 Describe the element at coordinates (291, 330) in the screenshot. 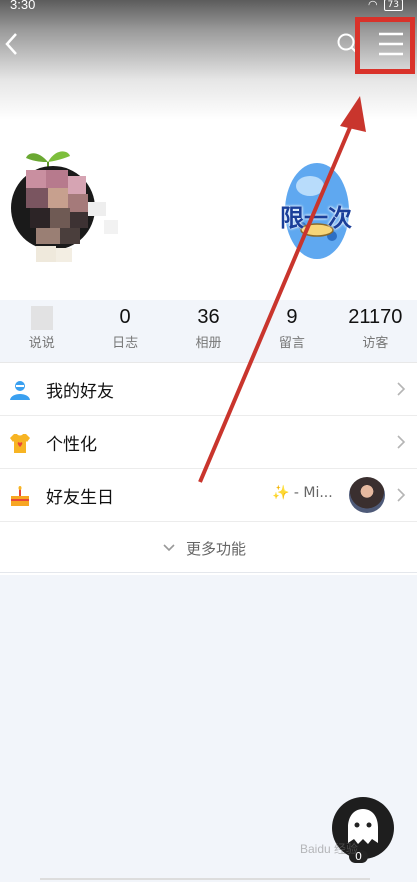

I see `stat-messages: 9 留言` at that location.